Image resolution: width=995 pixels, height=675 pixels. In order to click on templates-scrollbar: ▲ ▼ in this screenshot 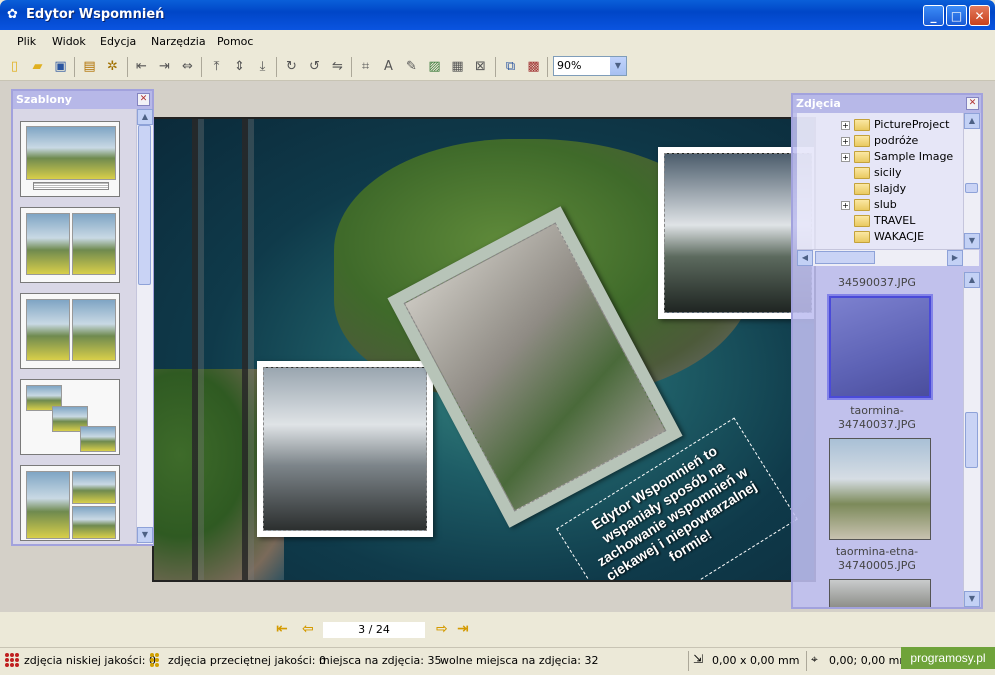, I will do `click(144, 326)`.